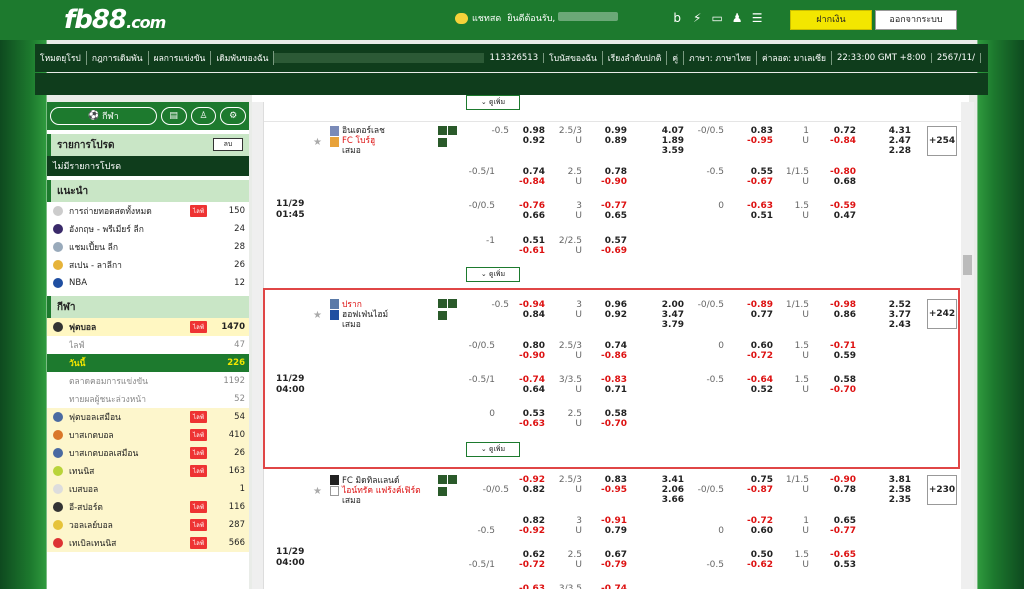  Describe the element at coordinates (839, 555) in the screenshot. I see `odds-cell: -0.65` at that location.